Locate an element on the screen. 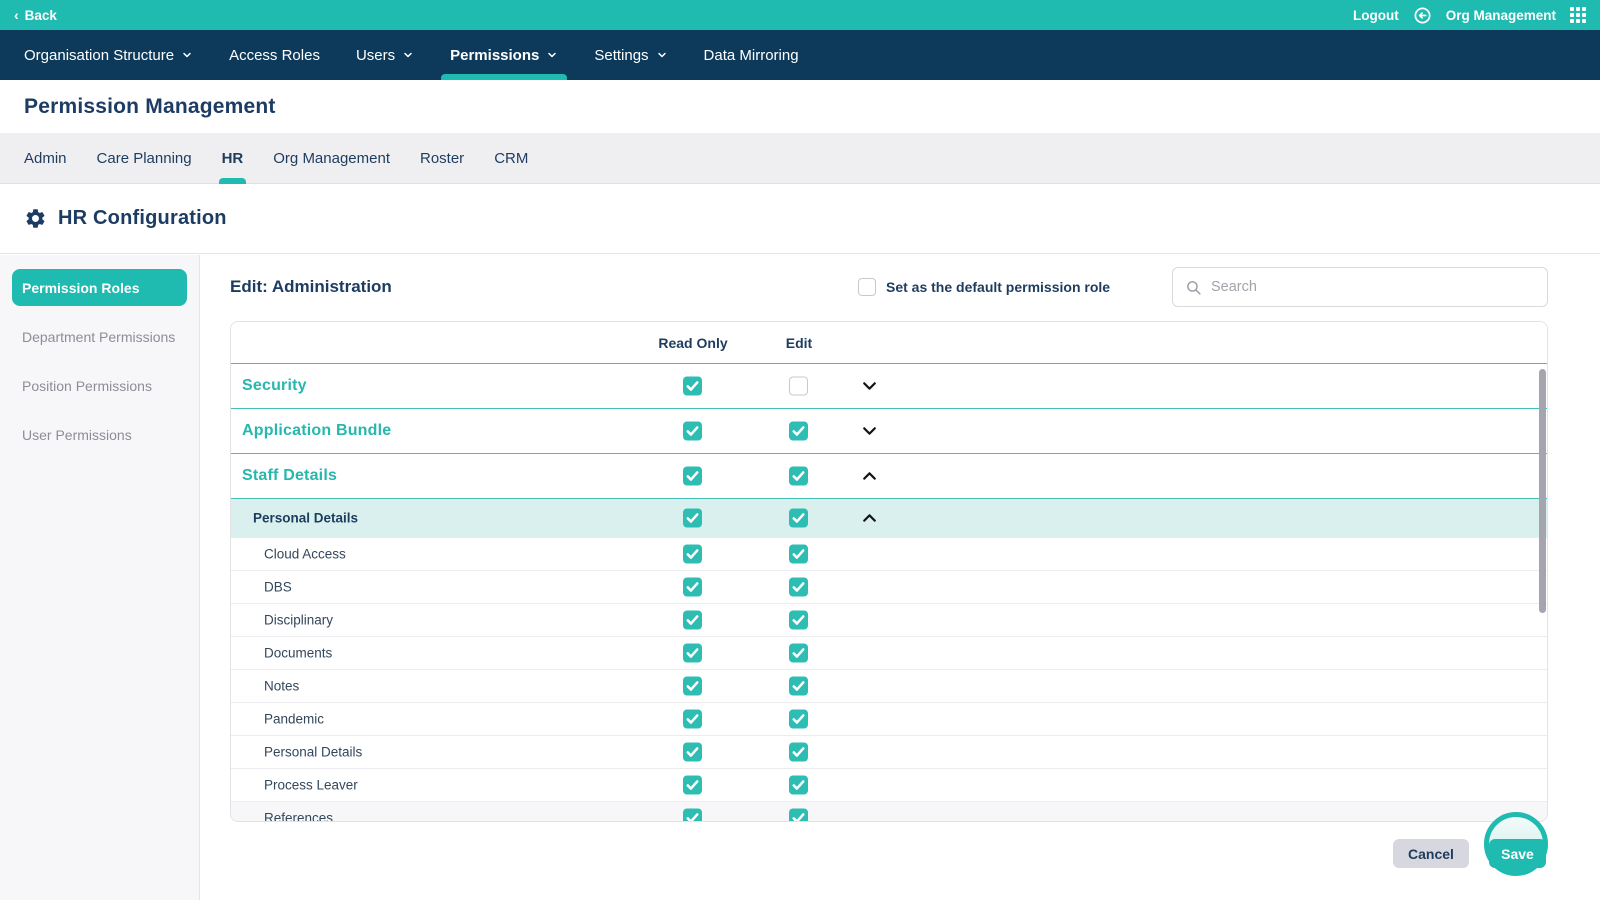 This screenshot has width=1600, height=900. tab-crm: CRM is located at coordinates (511, 158).